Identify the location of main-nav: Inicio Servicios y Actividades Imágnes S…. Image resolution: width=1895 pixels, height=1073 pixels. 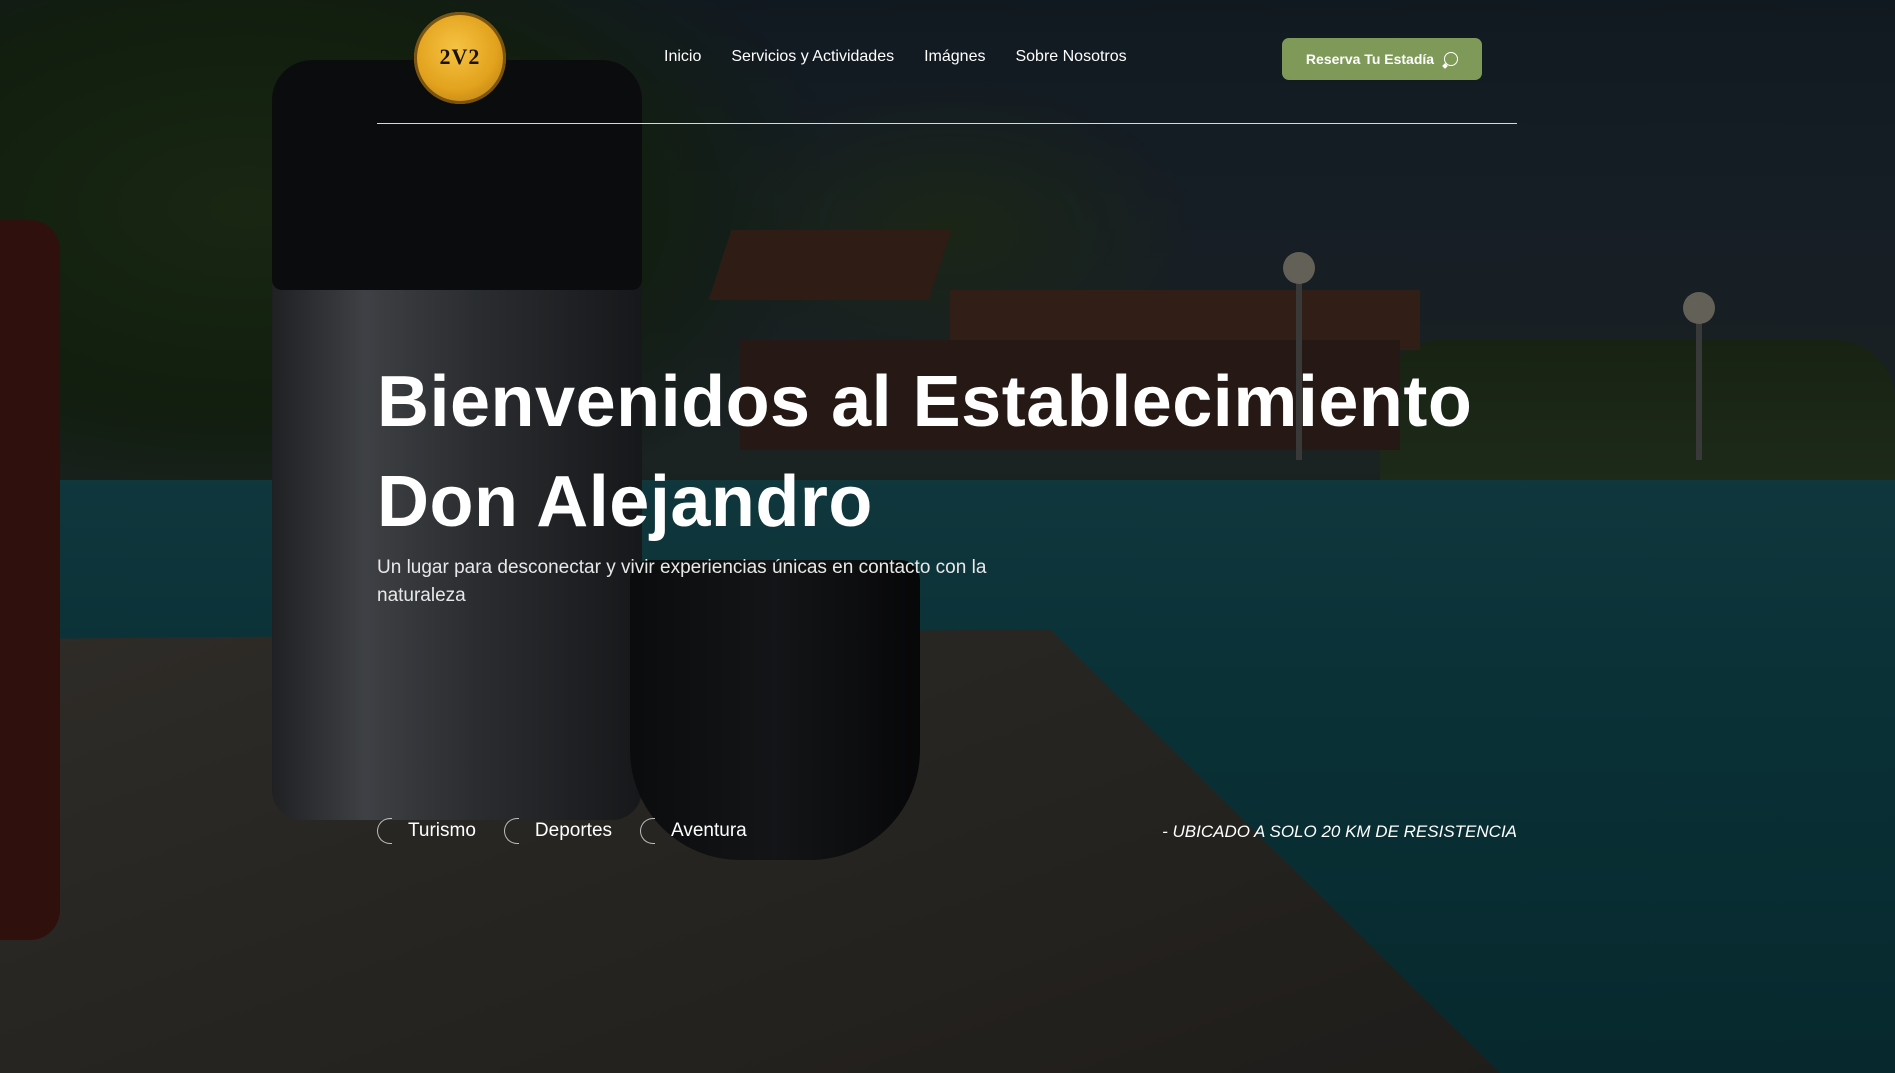
(895, 57).